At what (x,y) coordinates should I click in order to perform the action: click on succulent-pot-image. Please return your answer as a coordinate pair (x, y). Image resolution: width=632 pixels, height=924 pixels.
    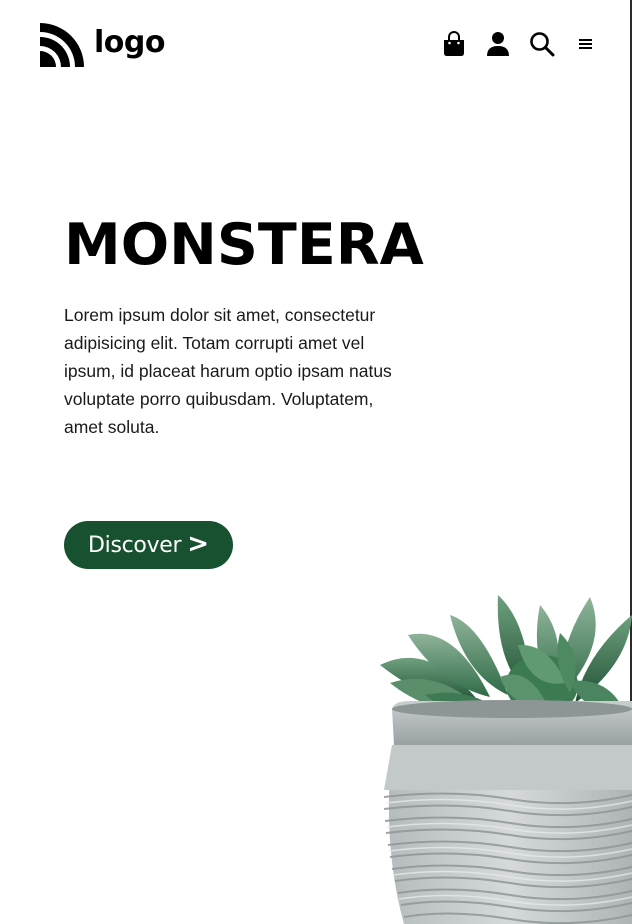
    Looking at the image, I should click on (506, 759).